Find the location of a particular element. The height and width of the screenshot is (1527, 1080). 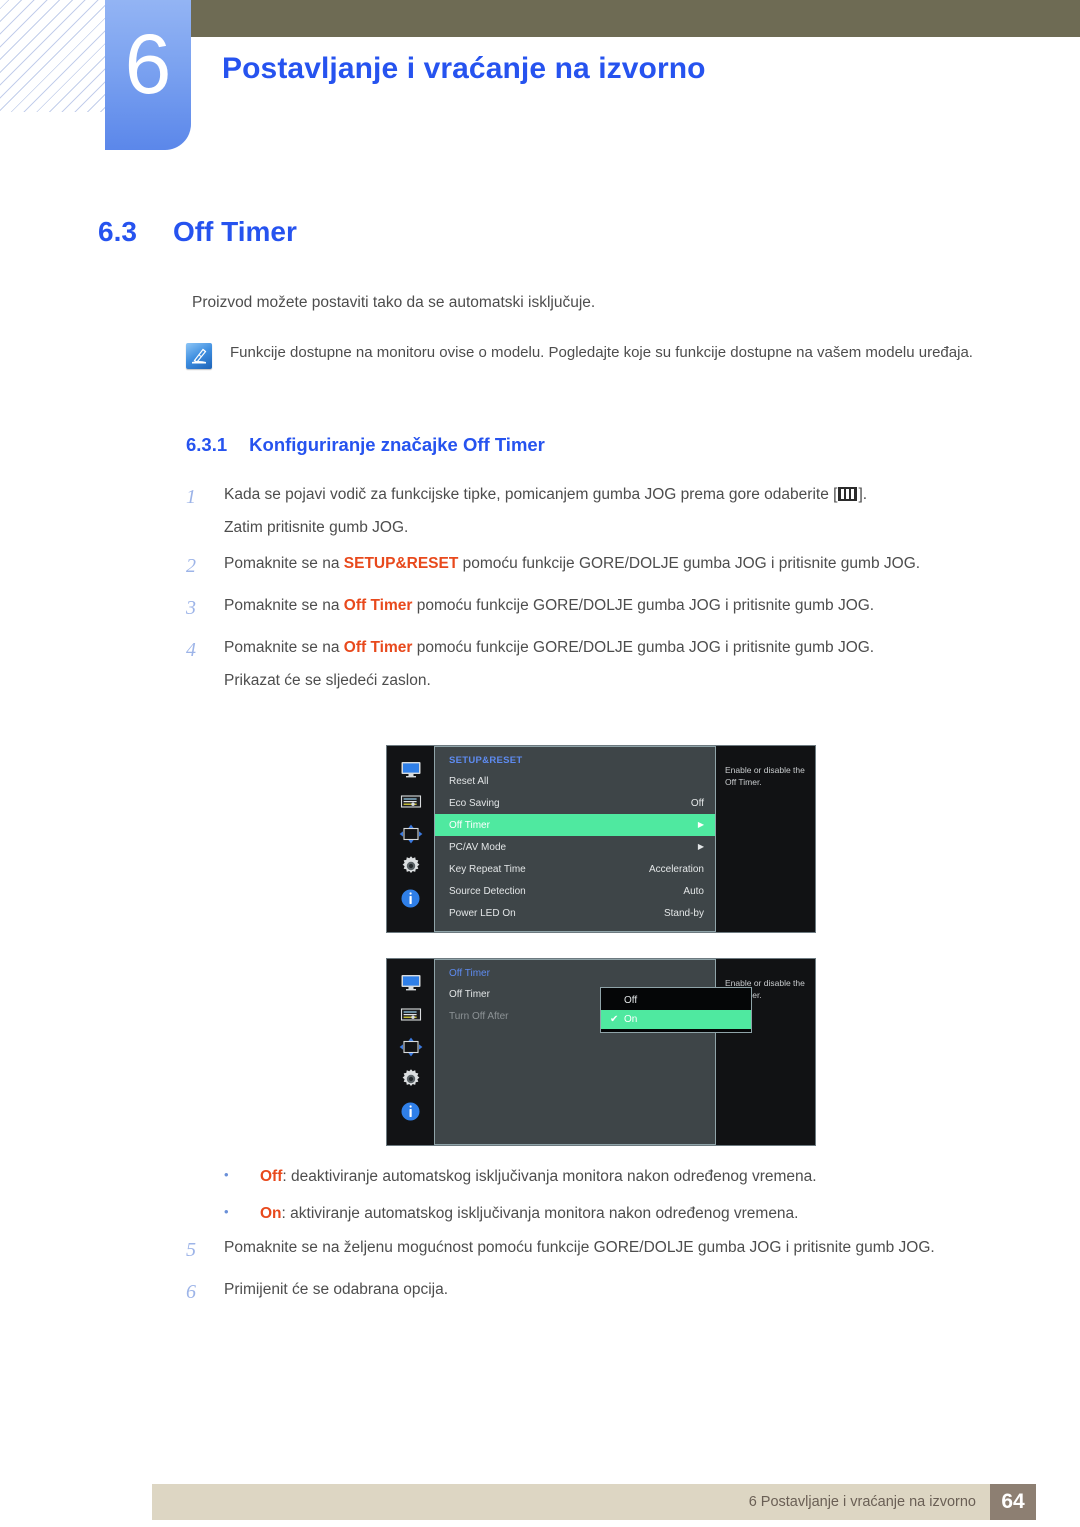

step-number: 4 is located at coordinates (191, 650).